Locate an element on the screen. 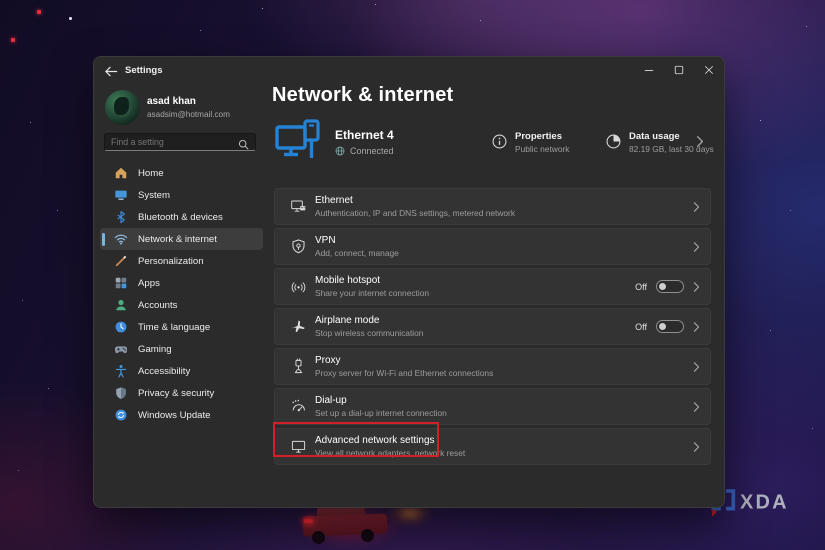 This screenshot has width=825, height=550. avatar is located at coordinates (122, 107).